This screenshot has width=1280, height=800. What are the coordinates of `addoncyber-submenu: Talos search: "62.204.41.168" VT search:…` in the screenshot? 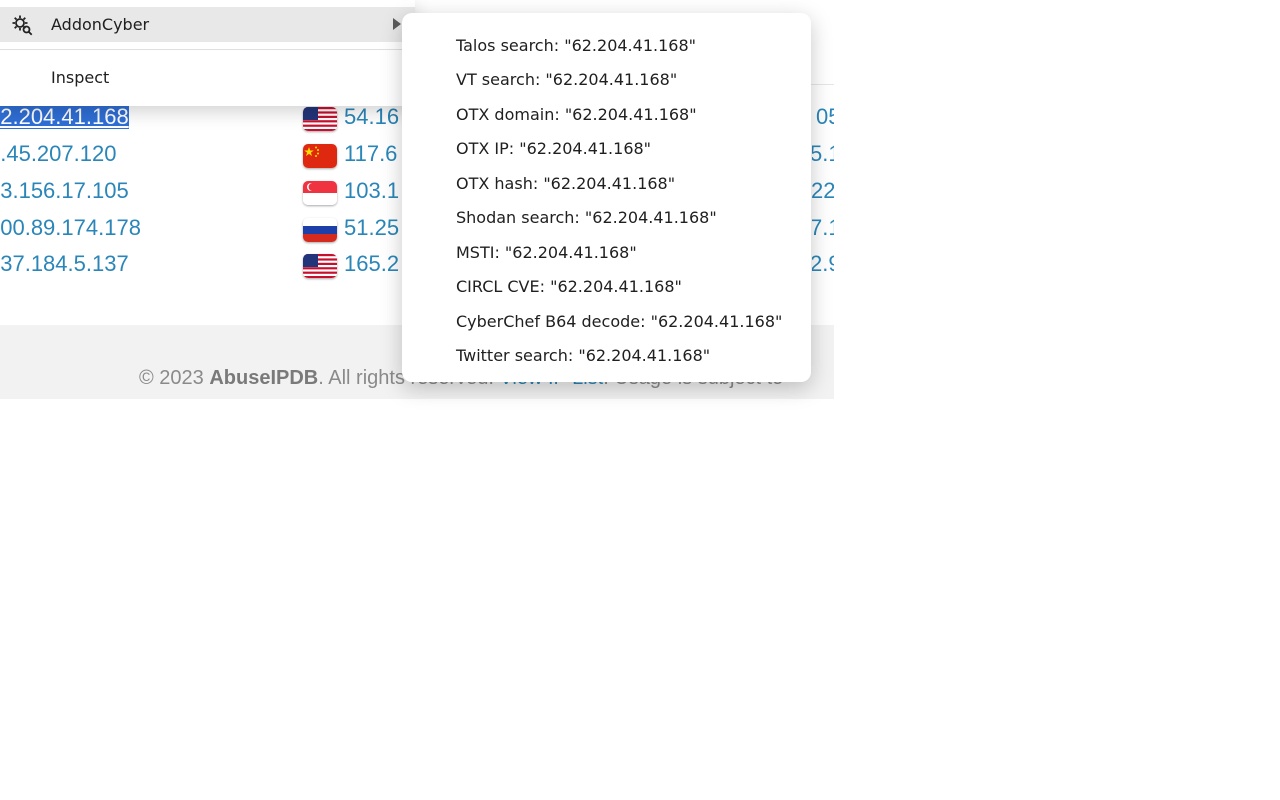 It's located at (606, 197).